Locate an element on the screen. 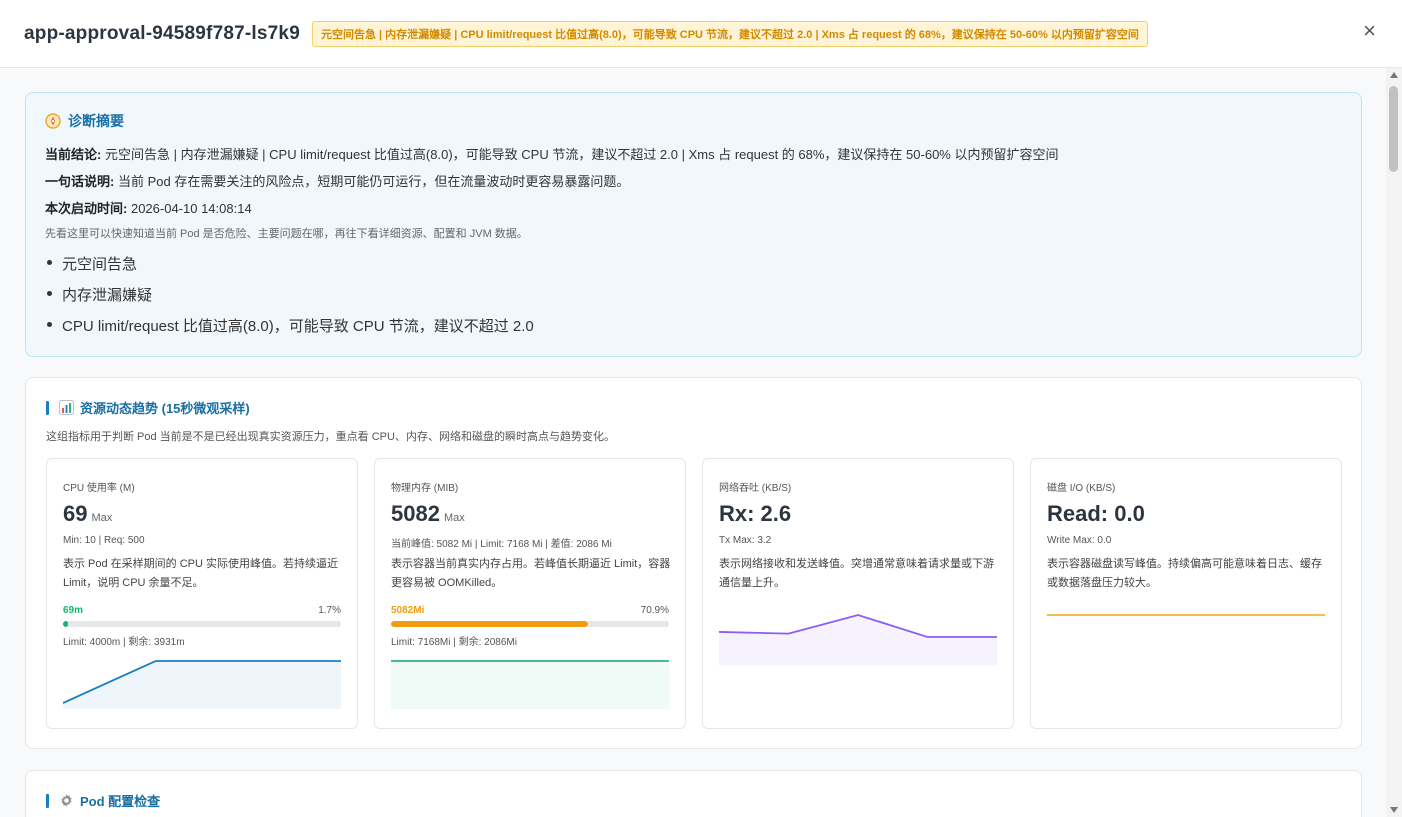  card-value: Rx: 2.6 is located at coordinates (755, 514).